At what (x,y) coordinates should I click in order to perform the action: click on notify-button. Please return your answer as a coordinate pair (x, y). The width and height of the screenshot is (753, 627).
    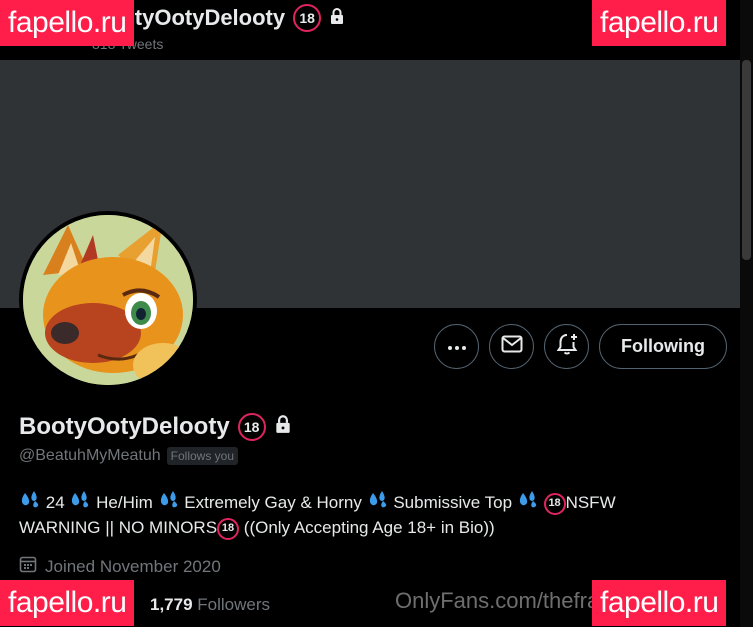
    Looking at the image, I should click on (566, 346).